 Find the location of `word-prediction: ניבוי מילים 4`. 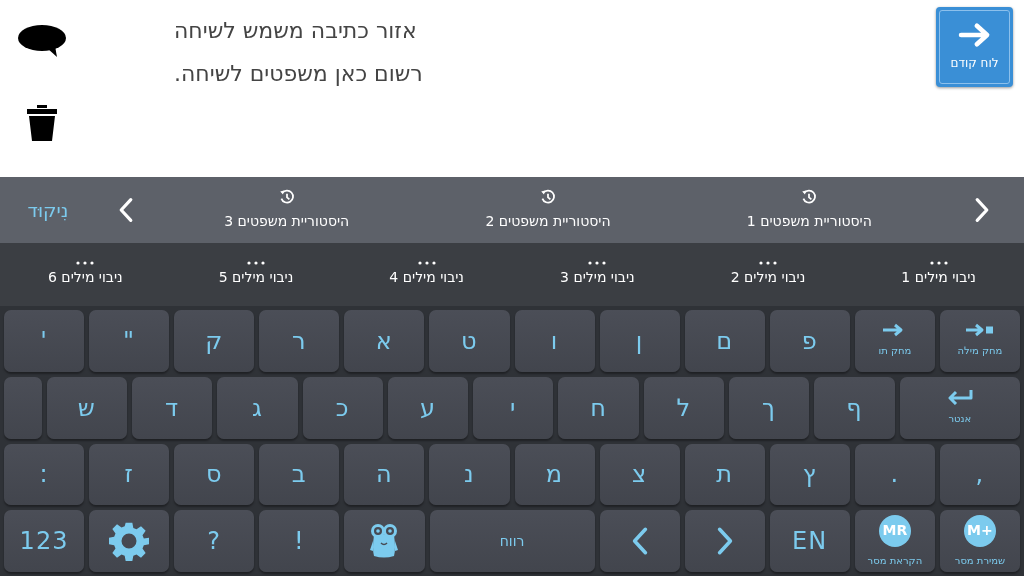

word-prediction: ניבוי מילים 4 is located at coordinates (426, 274).